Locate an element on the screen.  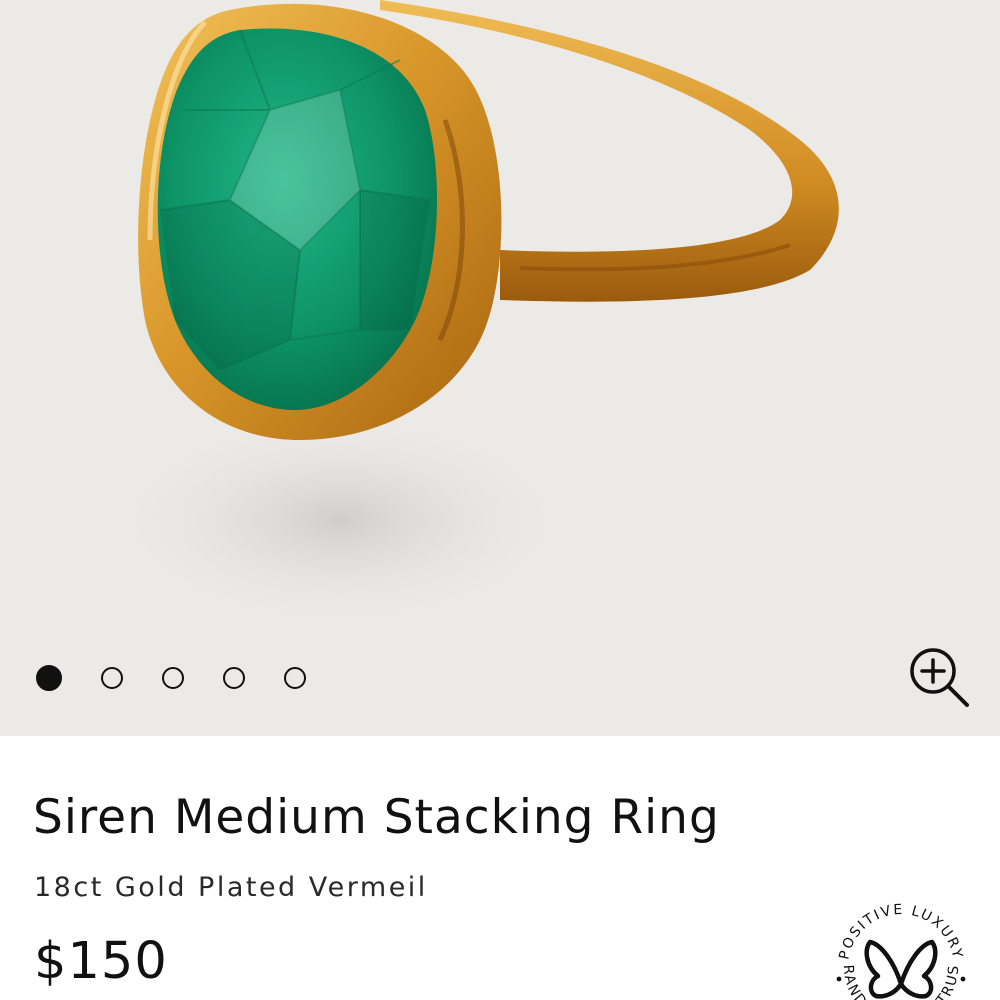
gallery-pagination is located at coordinates (190, 678).